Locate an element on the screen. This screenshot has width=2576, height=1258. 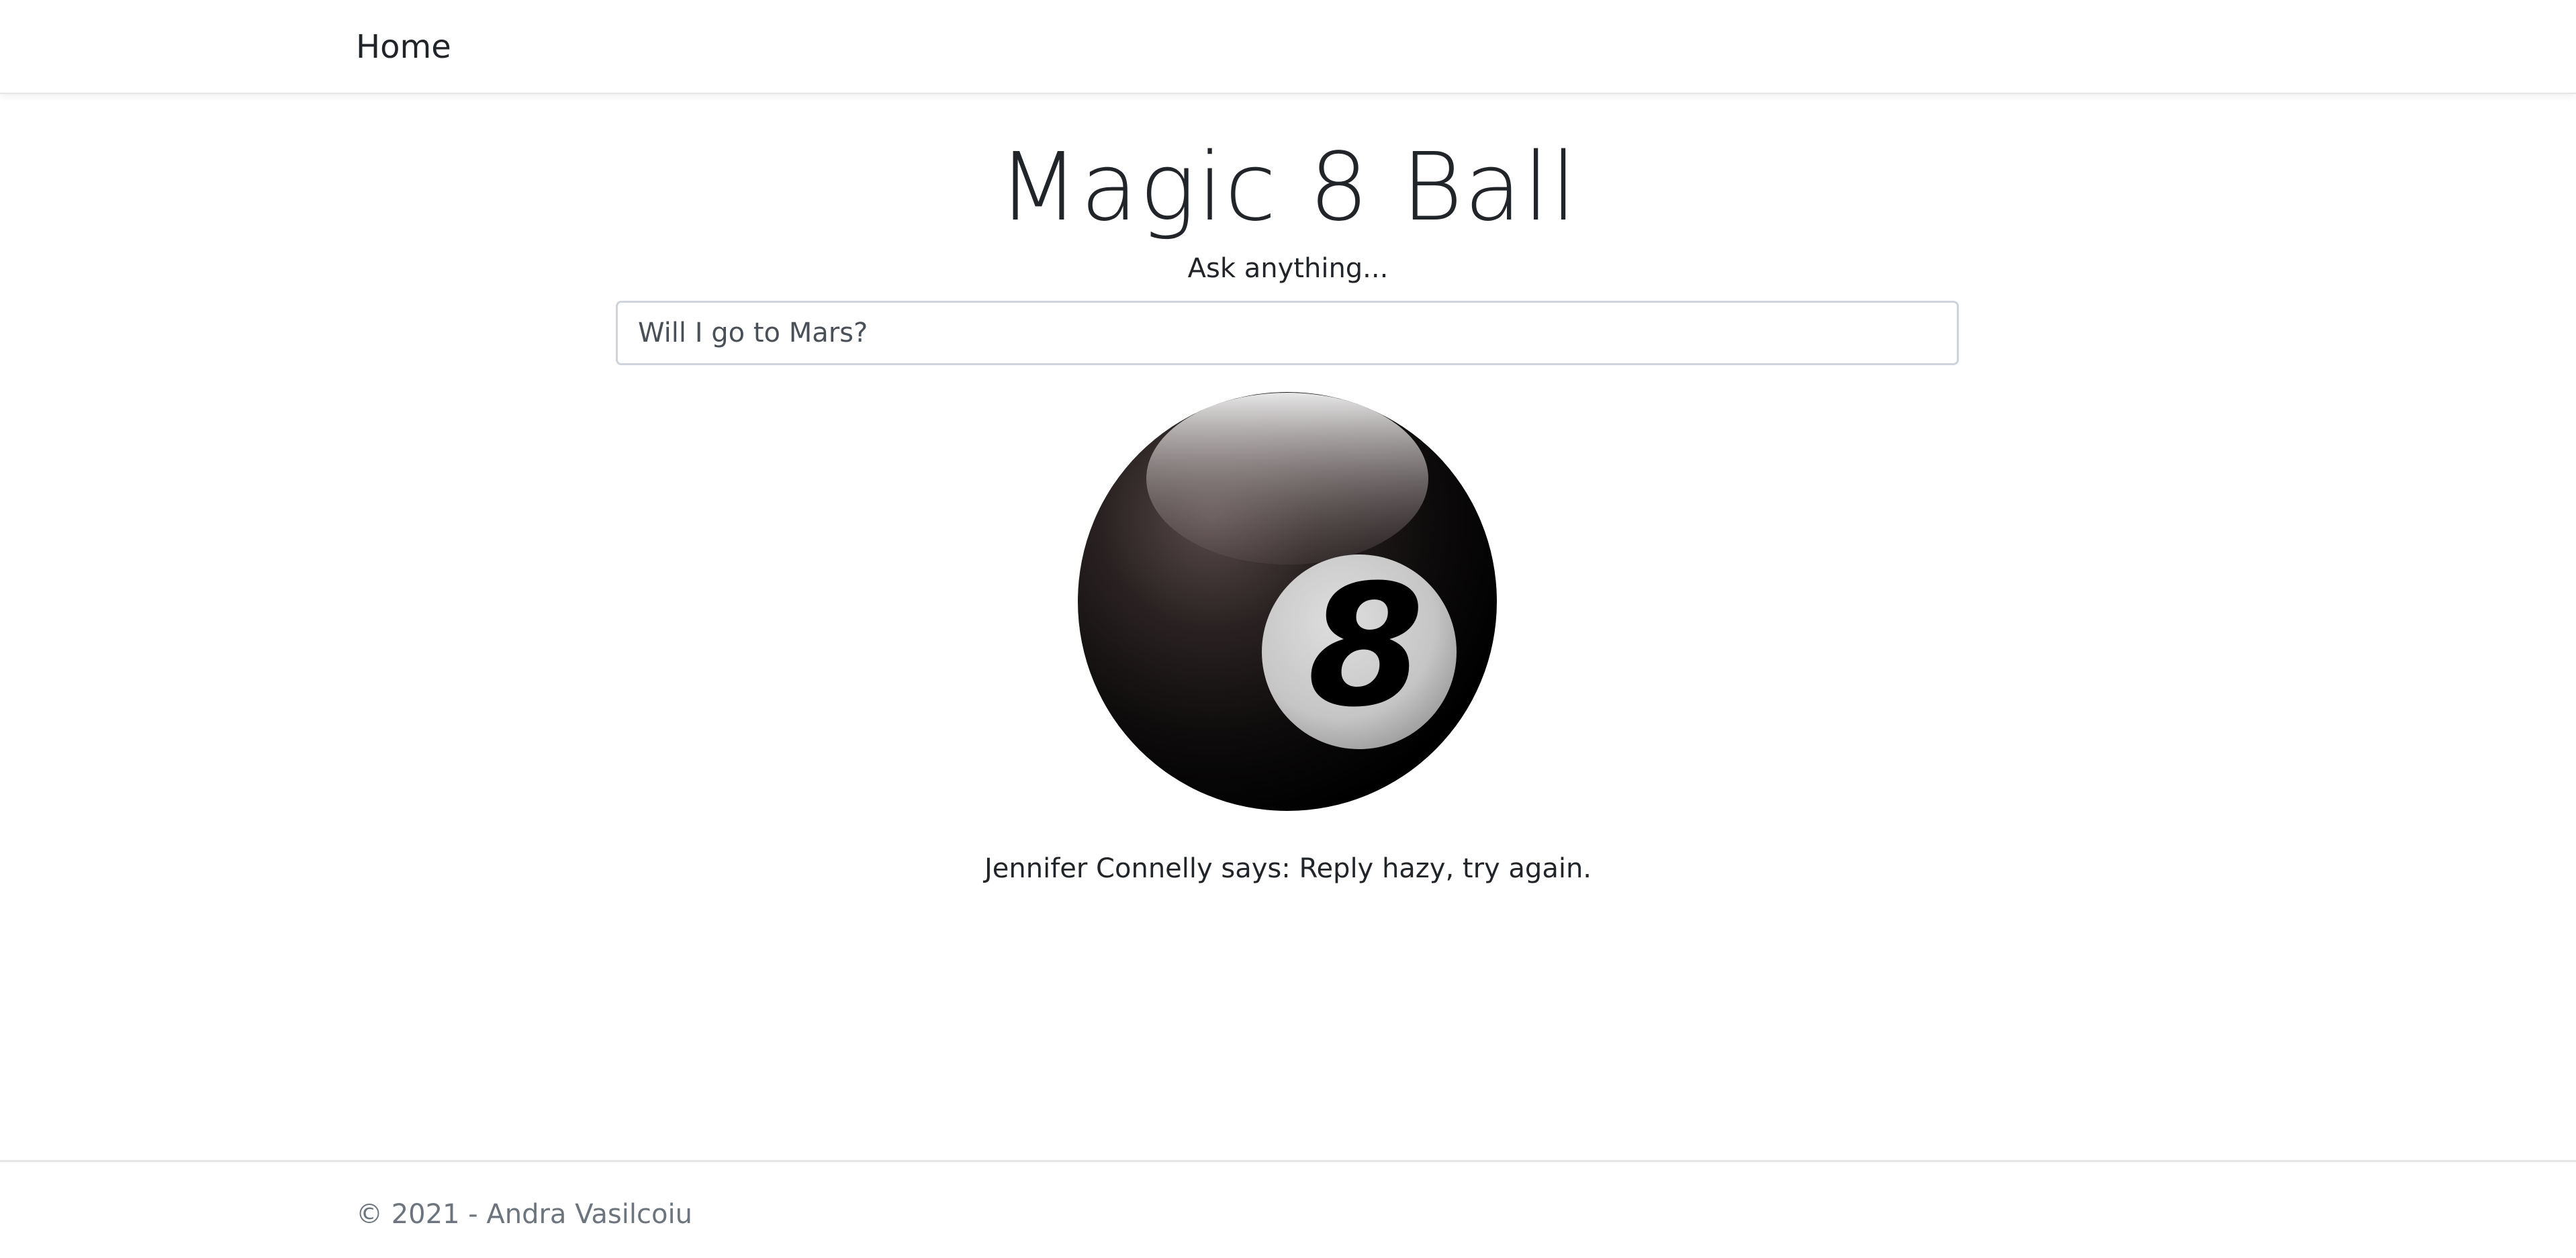
page-title: Magic 8 Ball is located at coordinates (1288, 187).